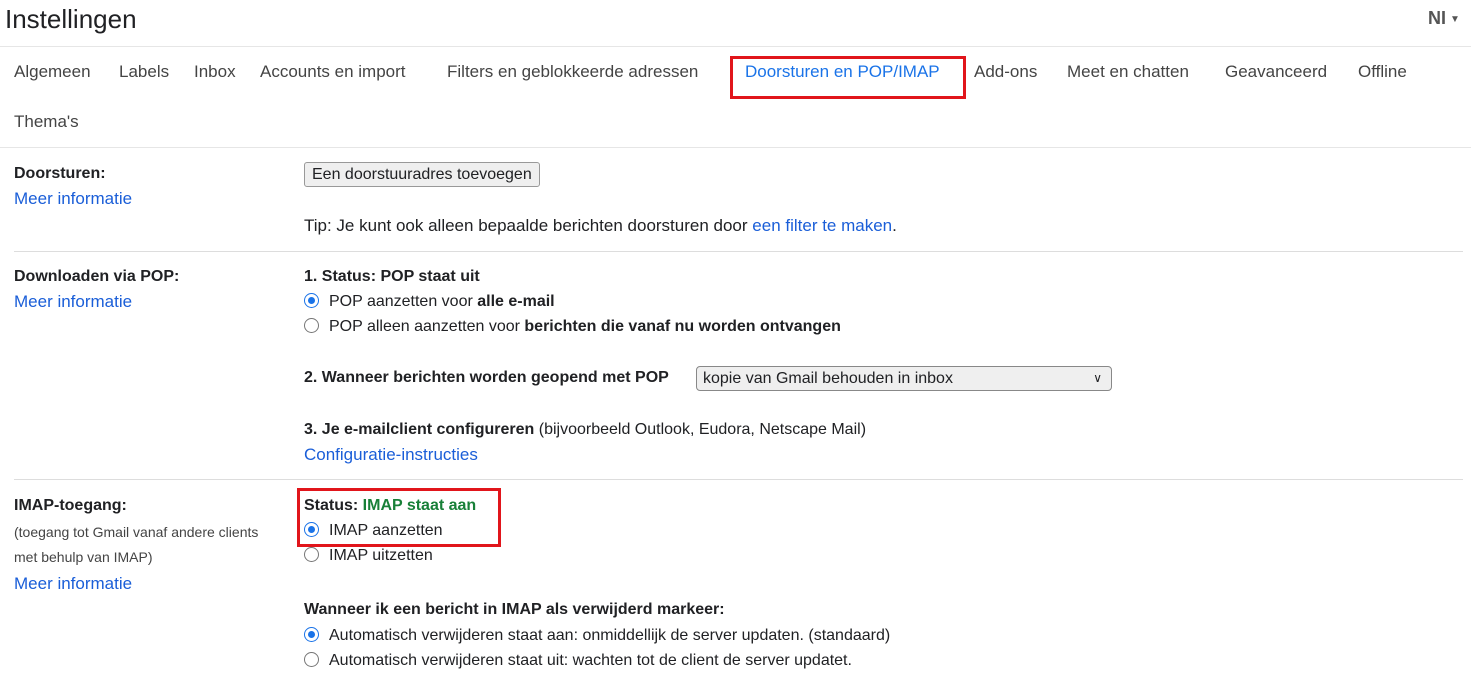 The height and width of the screenshot is (679, 1471). Describe the element at coordinates (572, 72) in the screenshot. I see `tab-filters: Filters en geblokkeerde adressen` at that location.